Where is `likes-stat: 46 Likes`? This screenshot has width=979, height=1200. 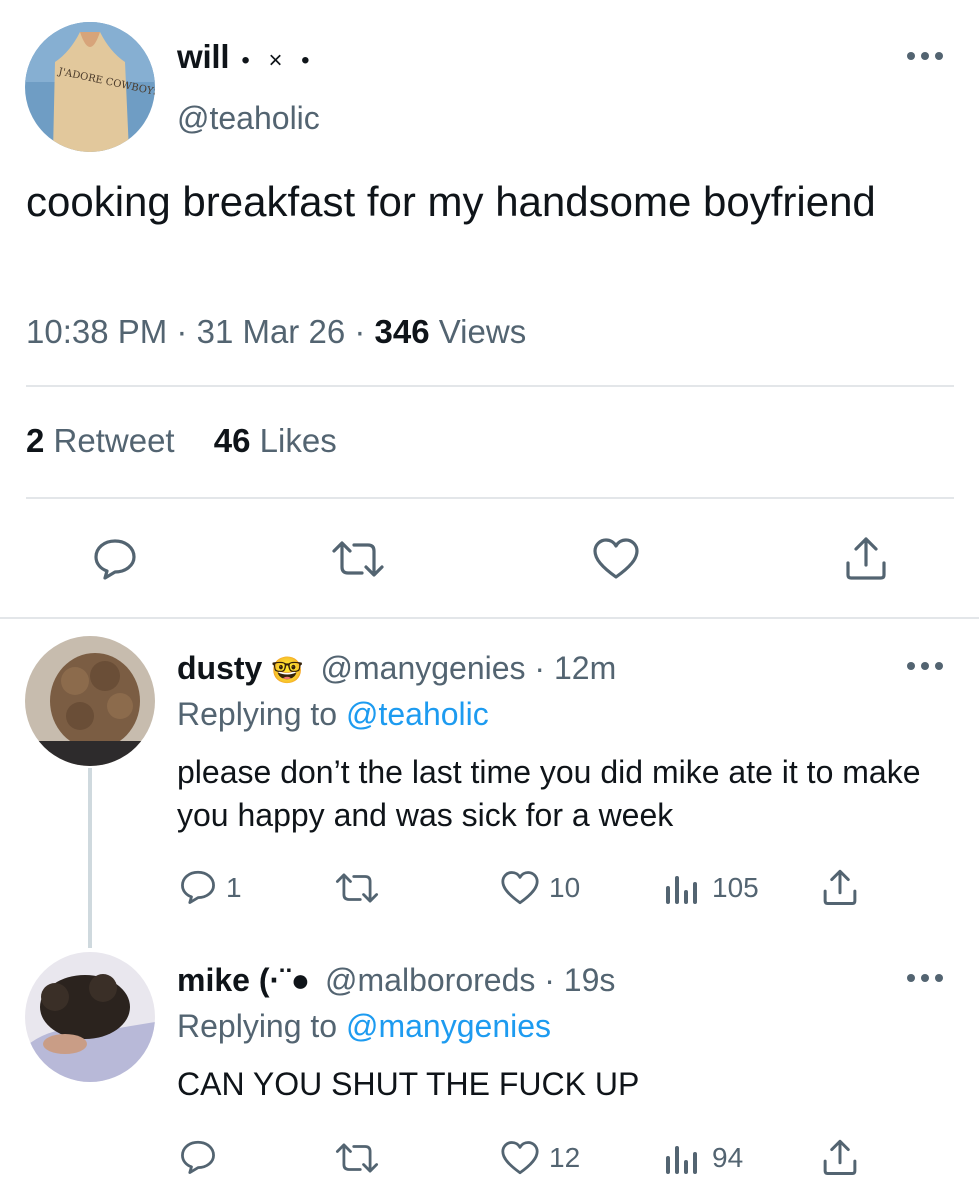
likes-stat: 46 Likes is located at coordinates (275, 440).